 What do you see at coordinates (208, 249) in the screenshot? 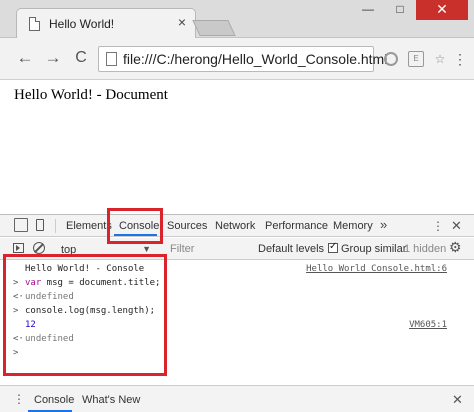
I see `filter-input: Filter` at bounding box center [208, 249].